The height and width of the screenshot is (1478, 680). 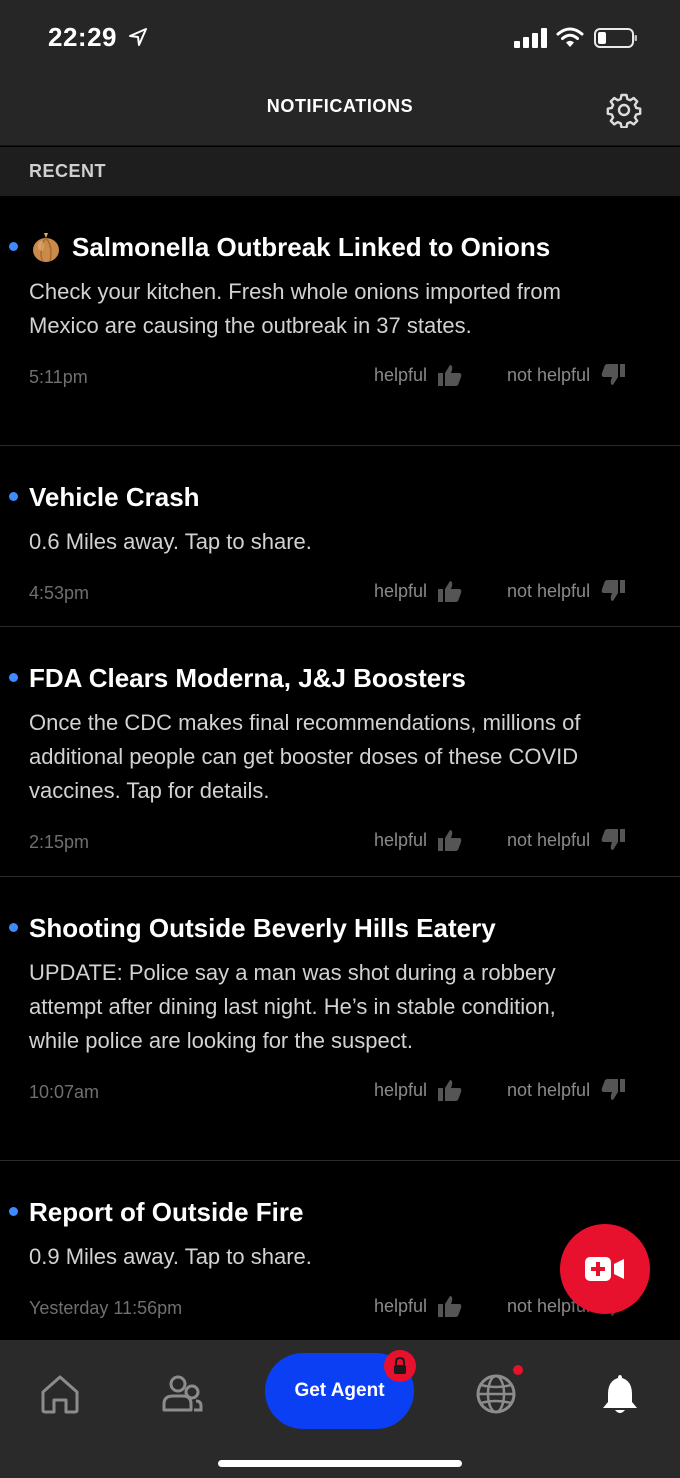 What do you see at coordinates (64, 1092) in the screenshot?
I see `notification-time: 10:07am` at bounding box center [64, 1092].